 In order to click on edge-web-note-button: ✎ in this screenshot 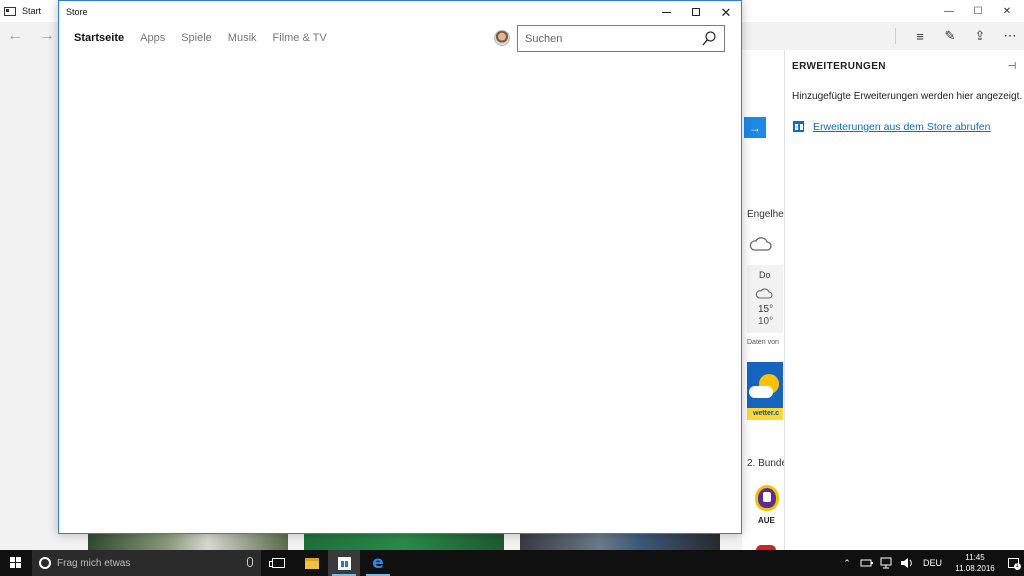, I will do `click(950, 36)`.